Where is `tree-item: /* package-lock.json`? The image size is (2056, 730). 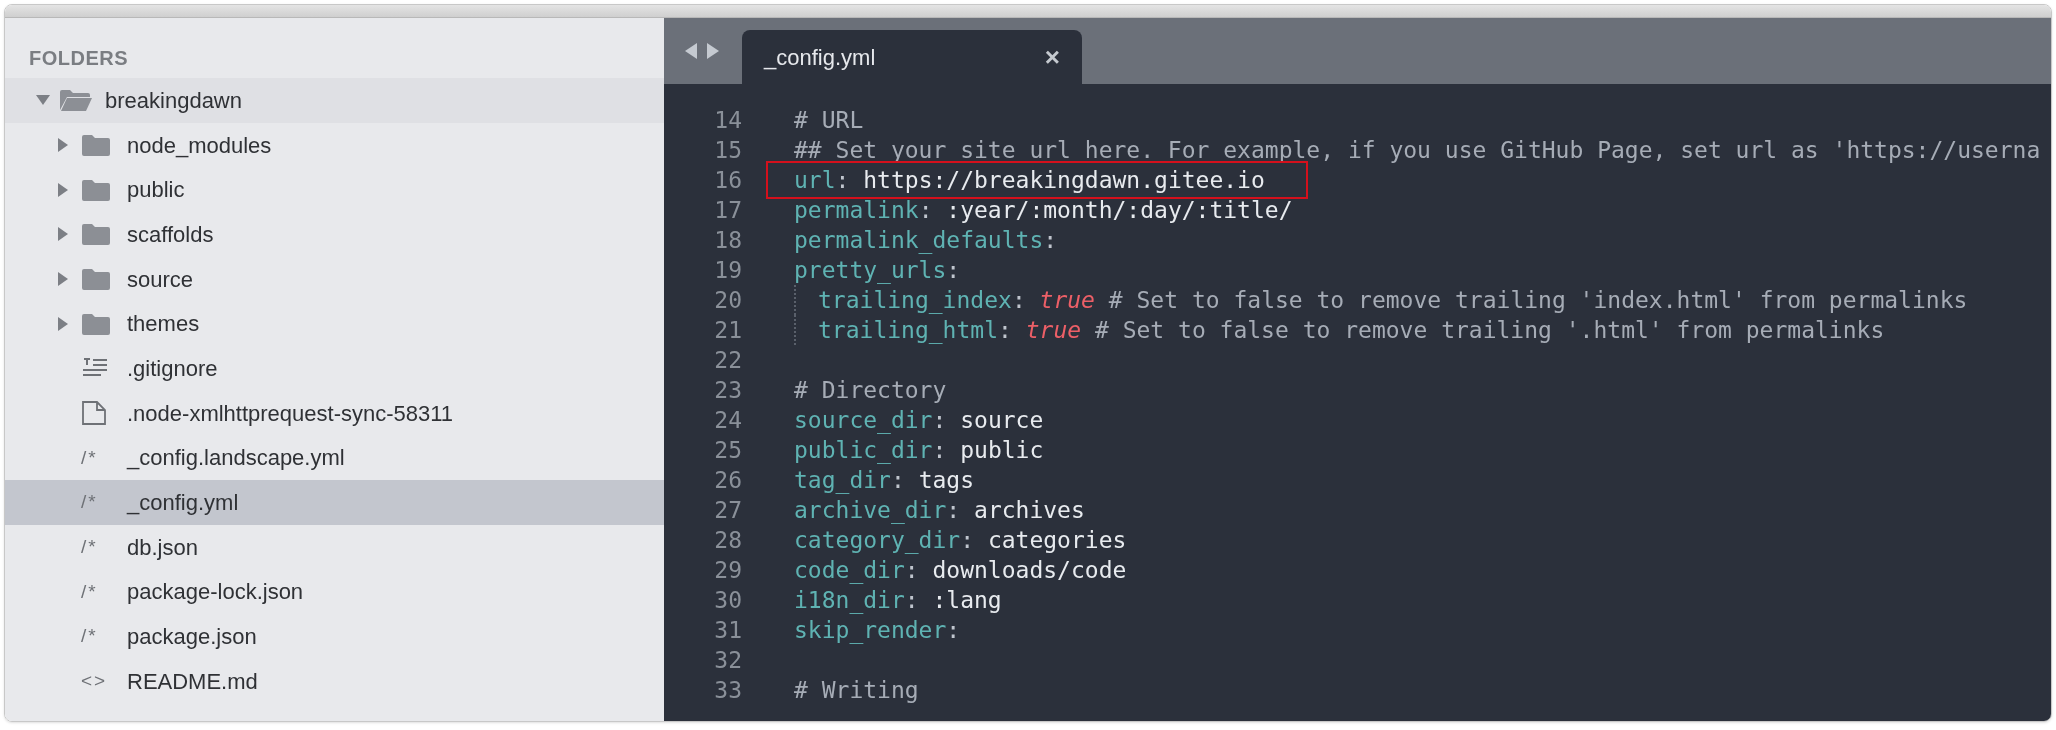 tree-item: /* package-lock.json is located at coordinates (334, 592).